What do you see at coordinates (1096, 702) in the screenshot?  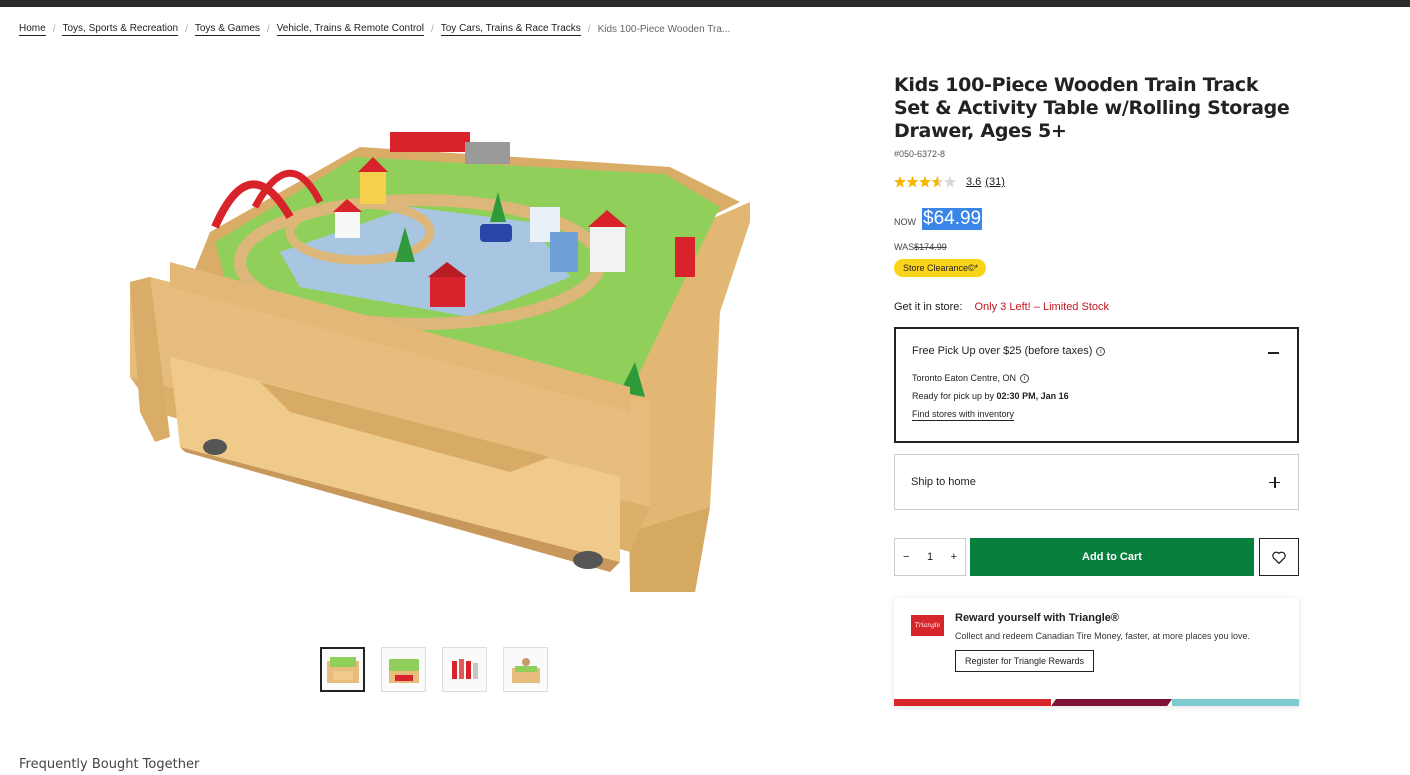 I see `rewards-stripe` at bounding box center [1096, 702].